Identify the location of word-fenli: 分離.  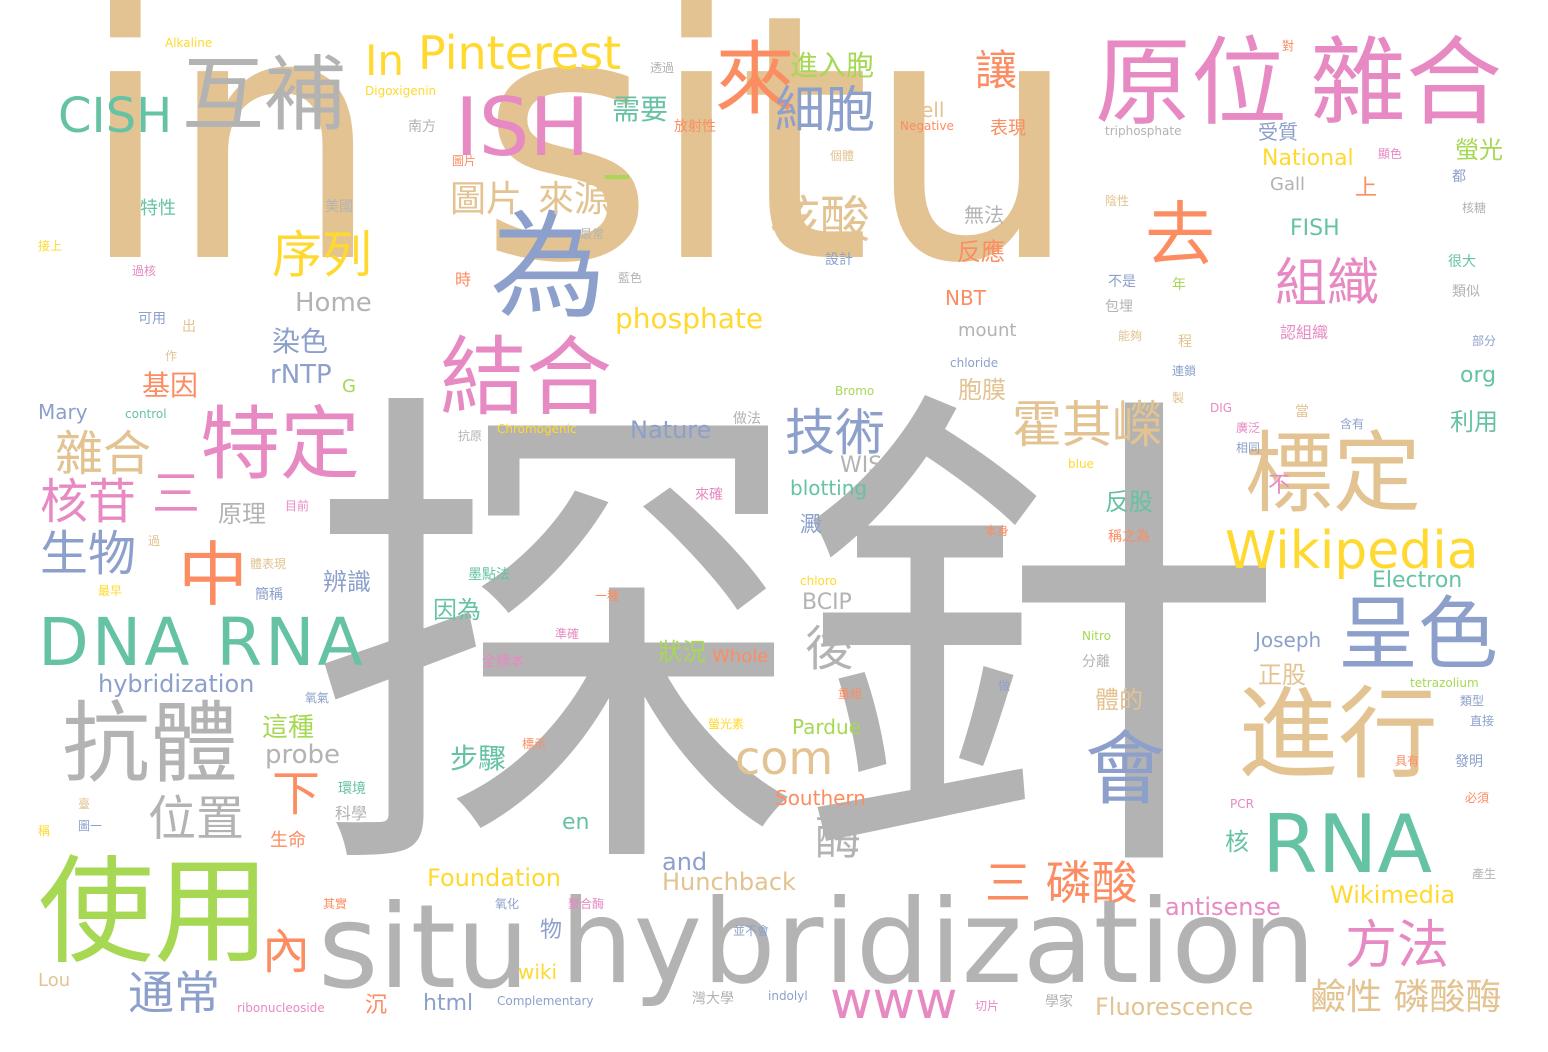
(1096, 662).